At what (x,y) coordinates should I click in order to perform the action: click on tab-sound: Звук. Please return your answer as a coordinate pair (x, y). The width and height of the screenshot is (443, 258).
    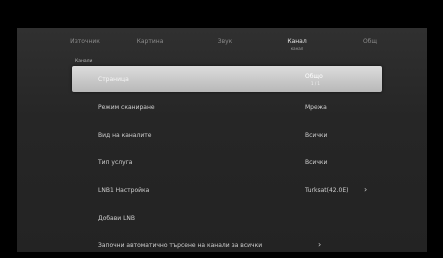
    Looking at the image, I should click on (225, 41).